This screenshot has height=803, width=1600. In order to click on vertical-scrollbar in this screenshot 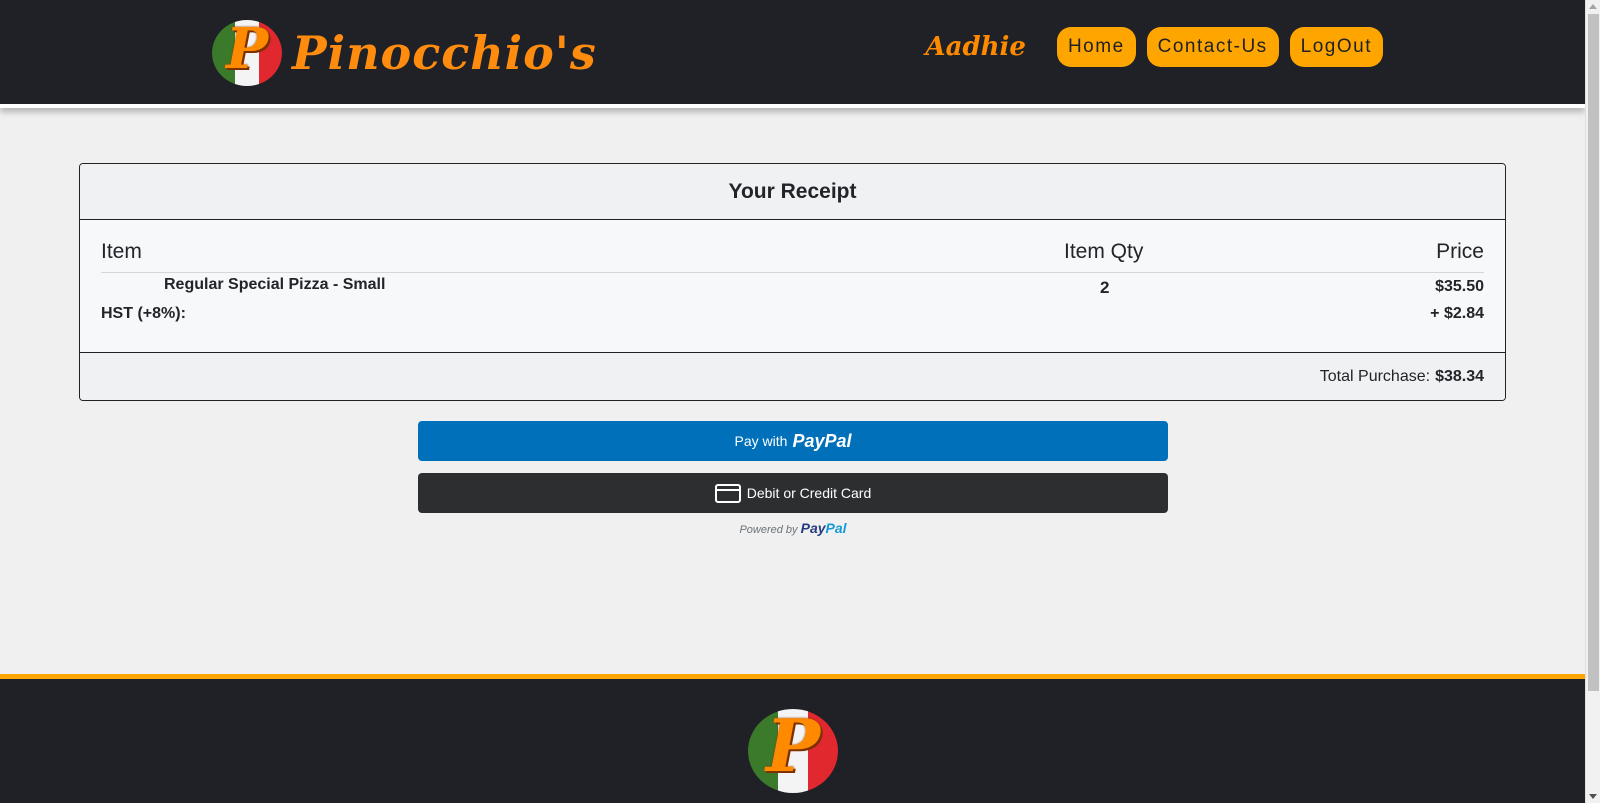, I will do `click(1592, 401)`.